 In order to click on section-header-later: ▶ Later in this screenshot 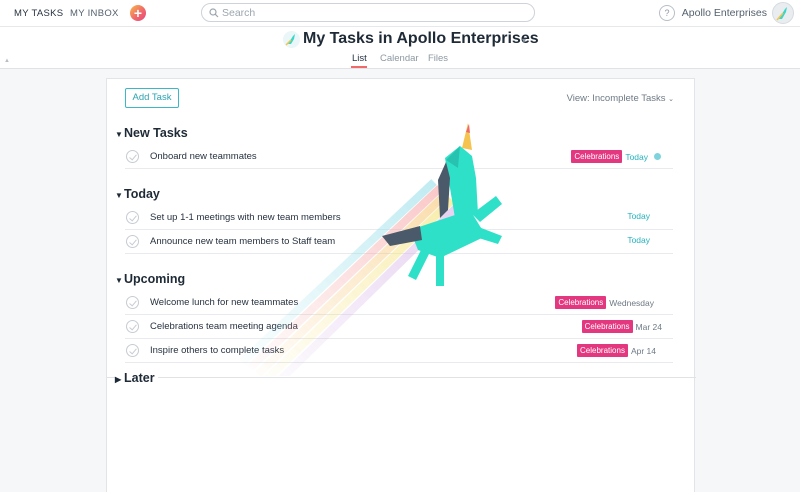, I will do `click(136, 378)`.